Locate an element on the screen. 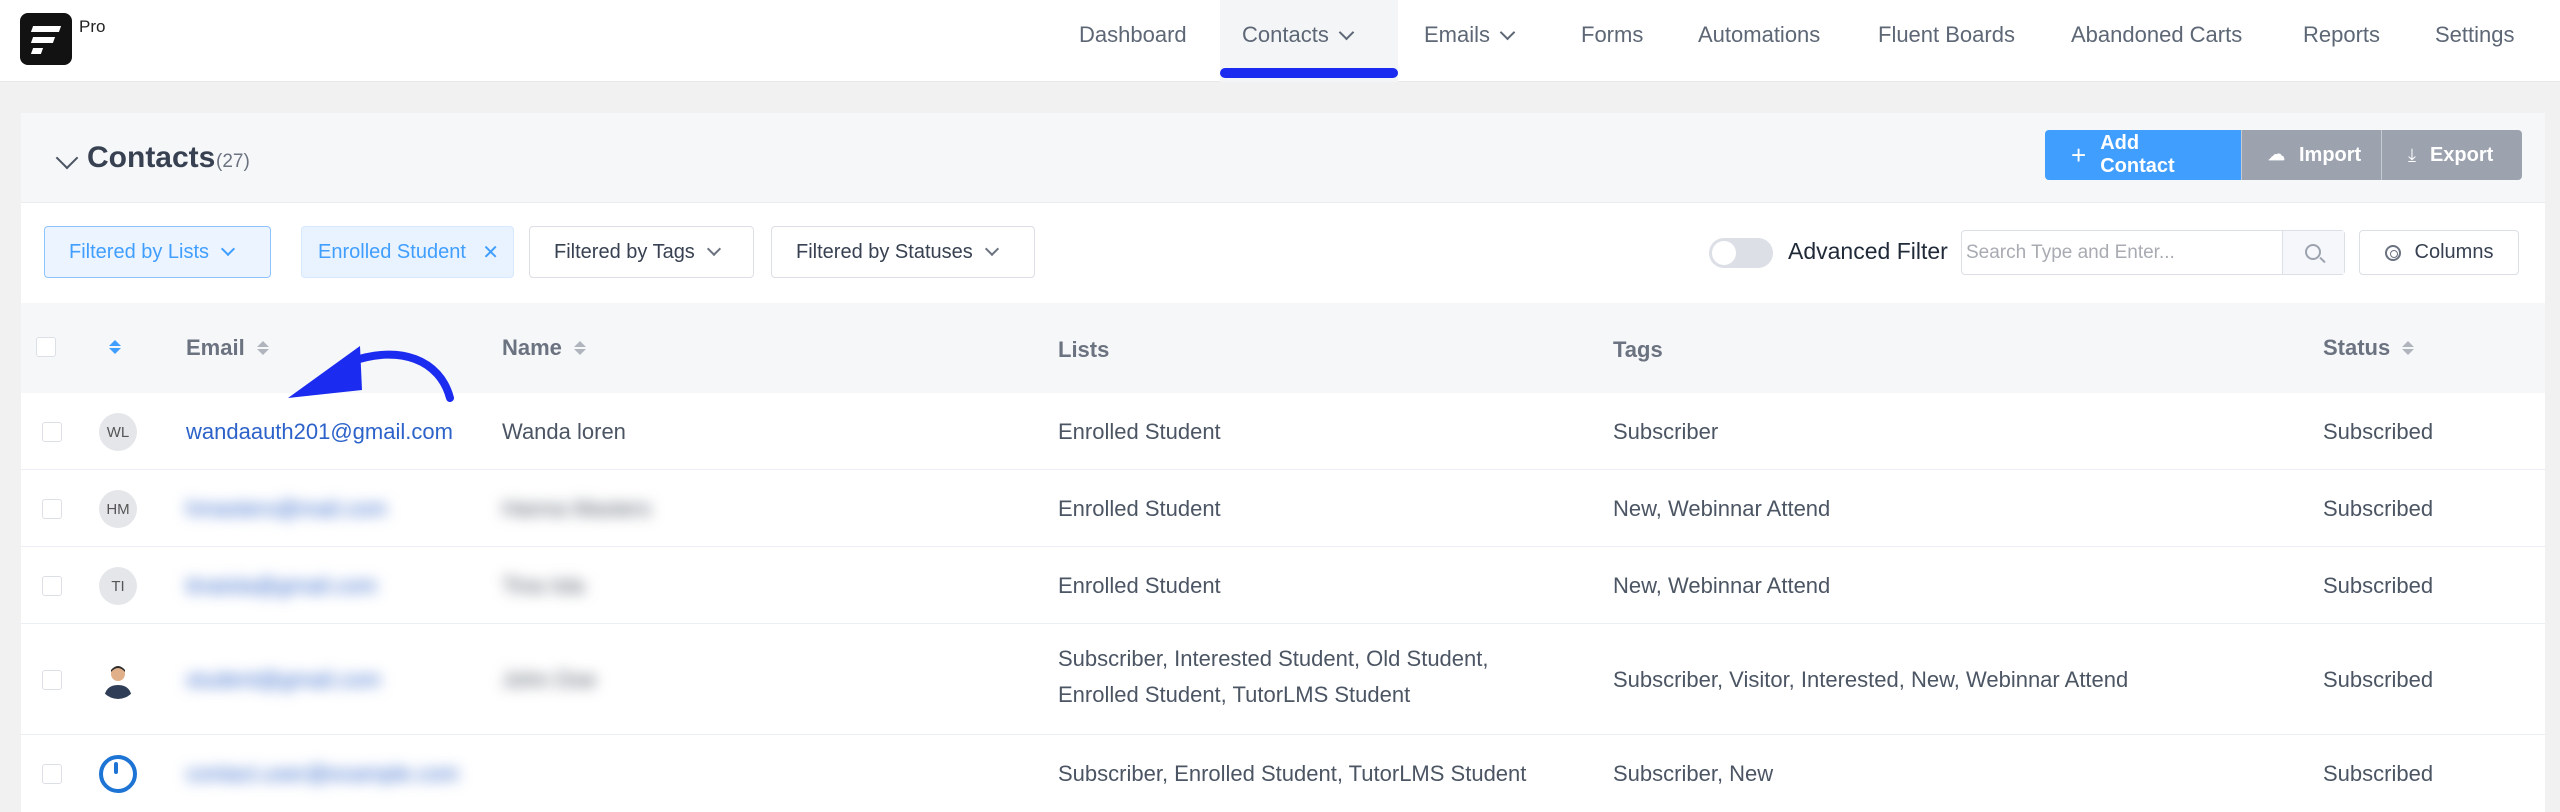 The image size is (2560, 812). nav-dashboard: Dashboard is located at coordinates (1133, 35).